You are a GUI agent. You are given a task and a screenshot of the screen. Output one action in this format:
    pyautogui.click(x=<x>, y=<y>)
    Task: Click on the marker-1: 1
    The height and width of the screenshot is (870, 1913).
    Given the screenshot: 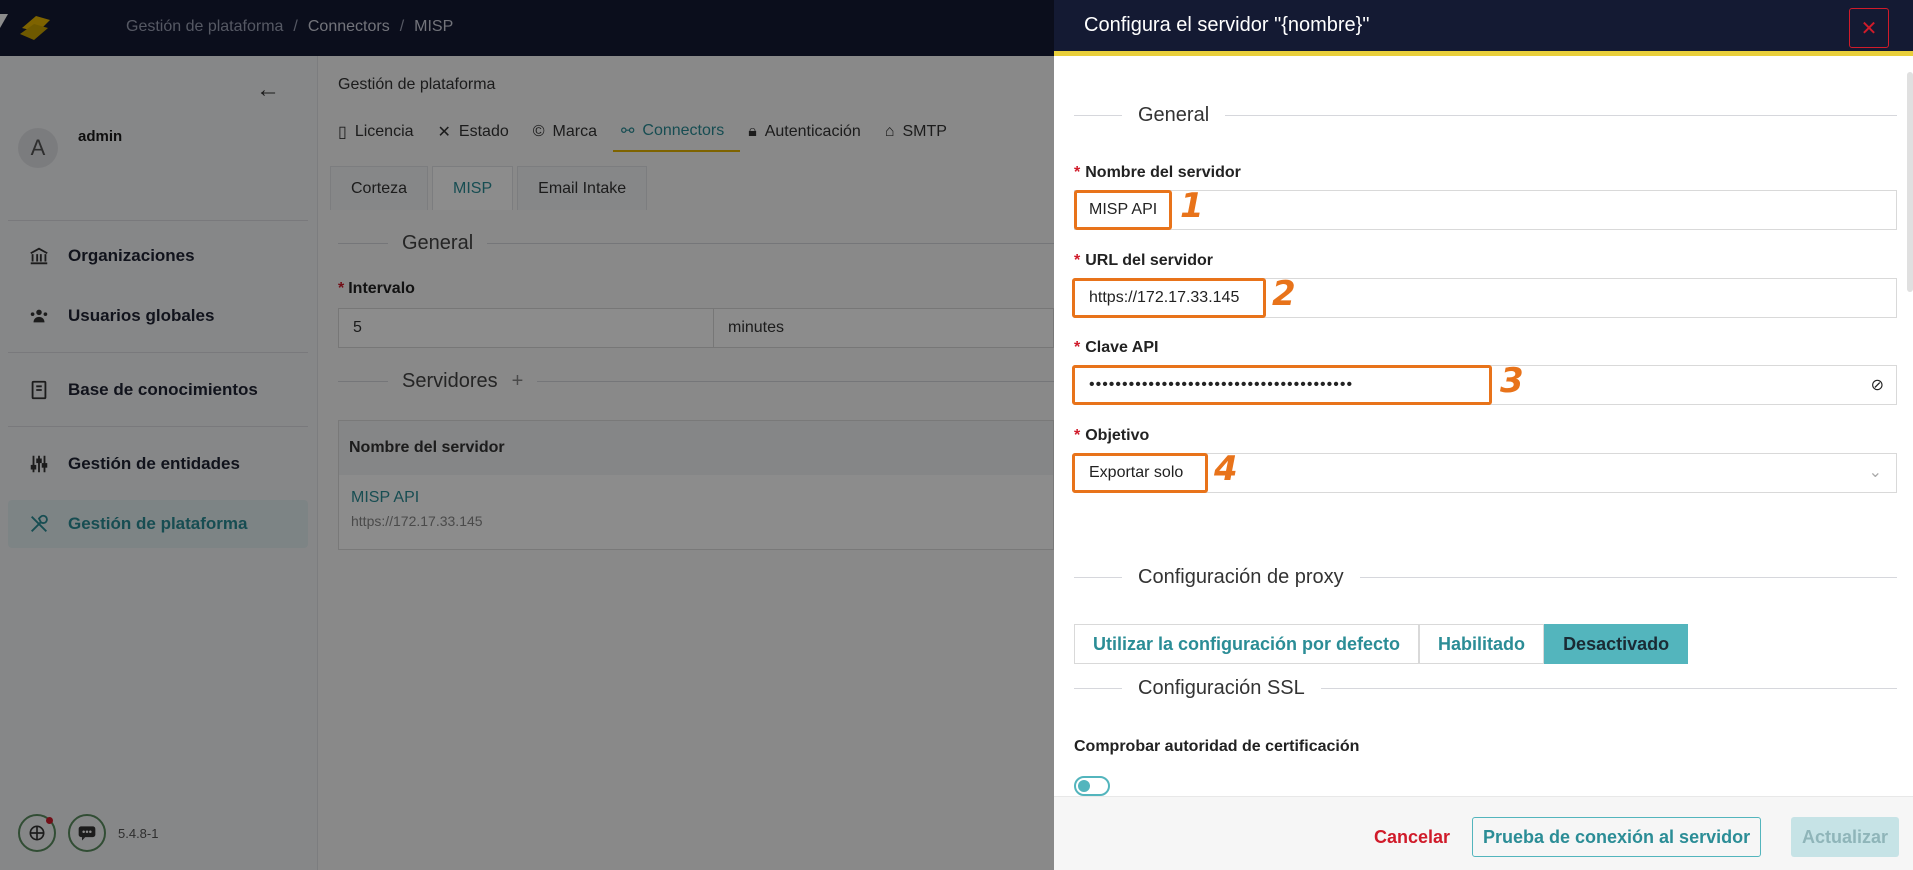 What is the action you would take?
    pyautogui.click(x=1192, y=206)
    